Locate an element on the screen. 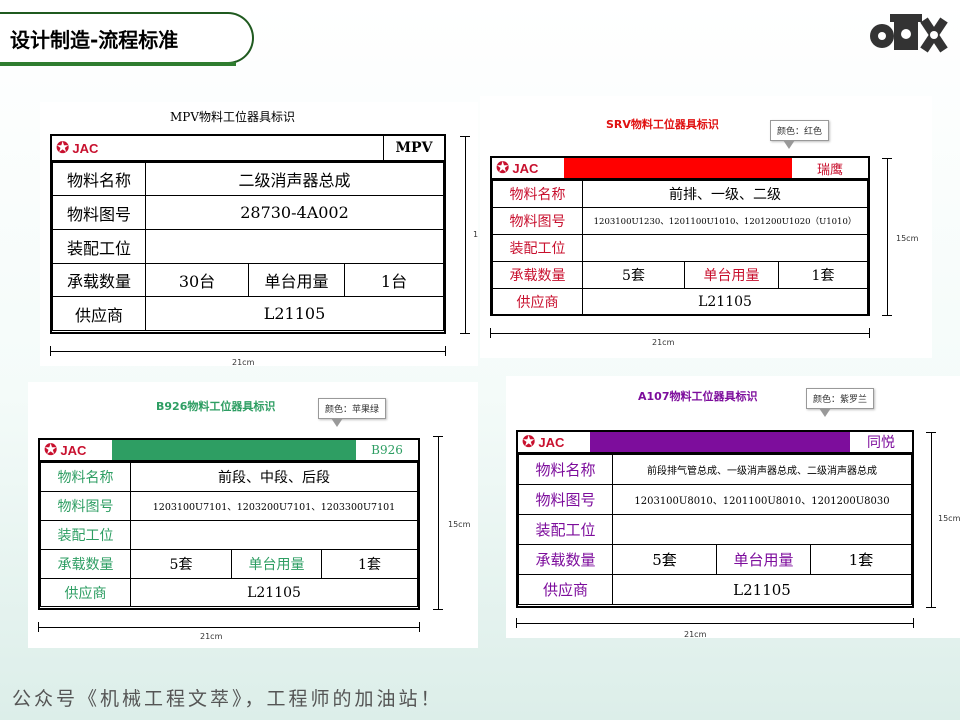  srv-supplier-value: L21105 is located at coordinates (725, 301).